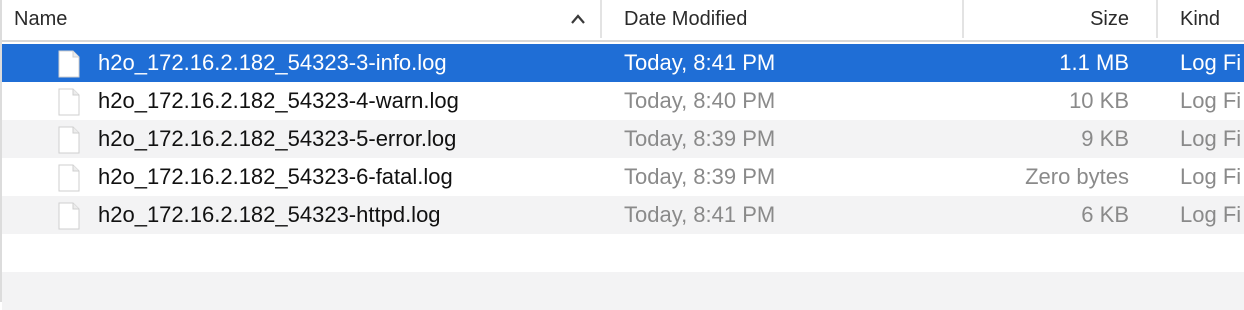  I want to click on column-header-kind: Kind, so click(1200, 19).